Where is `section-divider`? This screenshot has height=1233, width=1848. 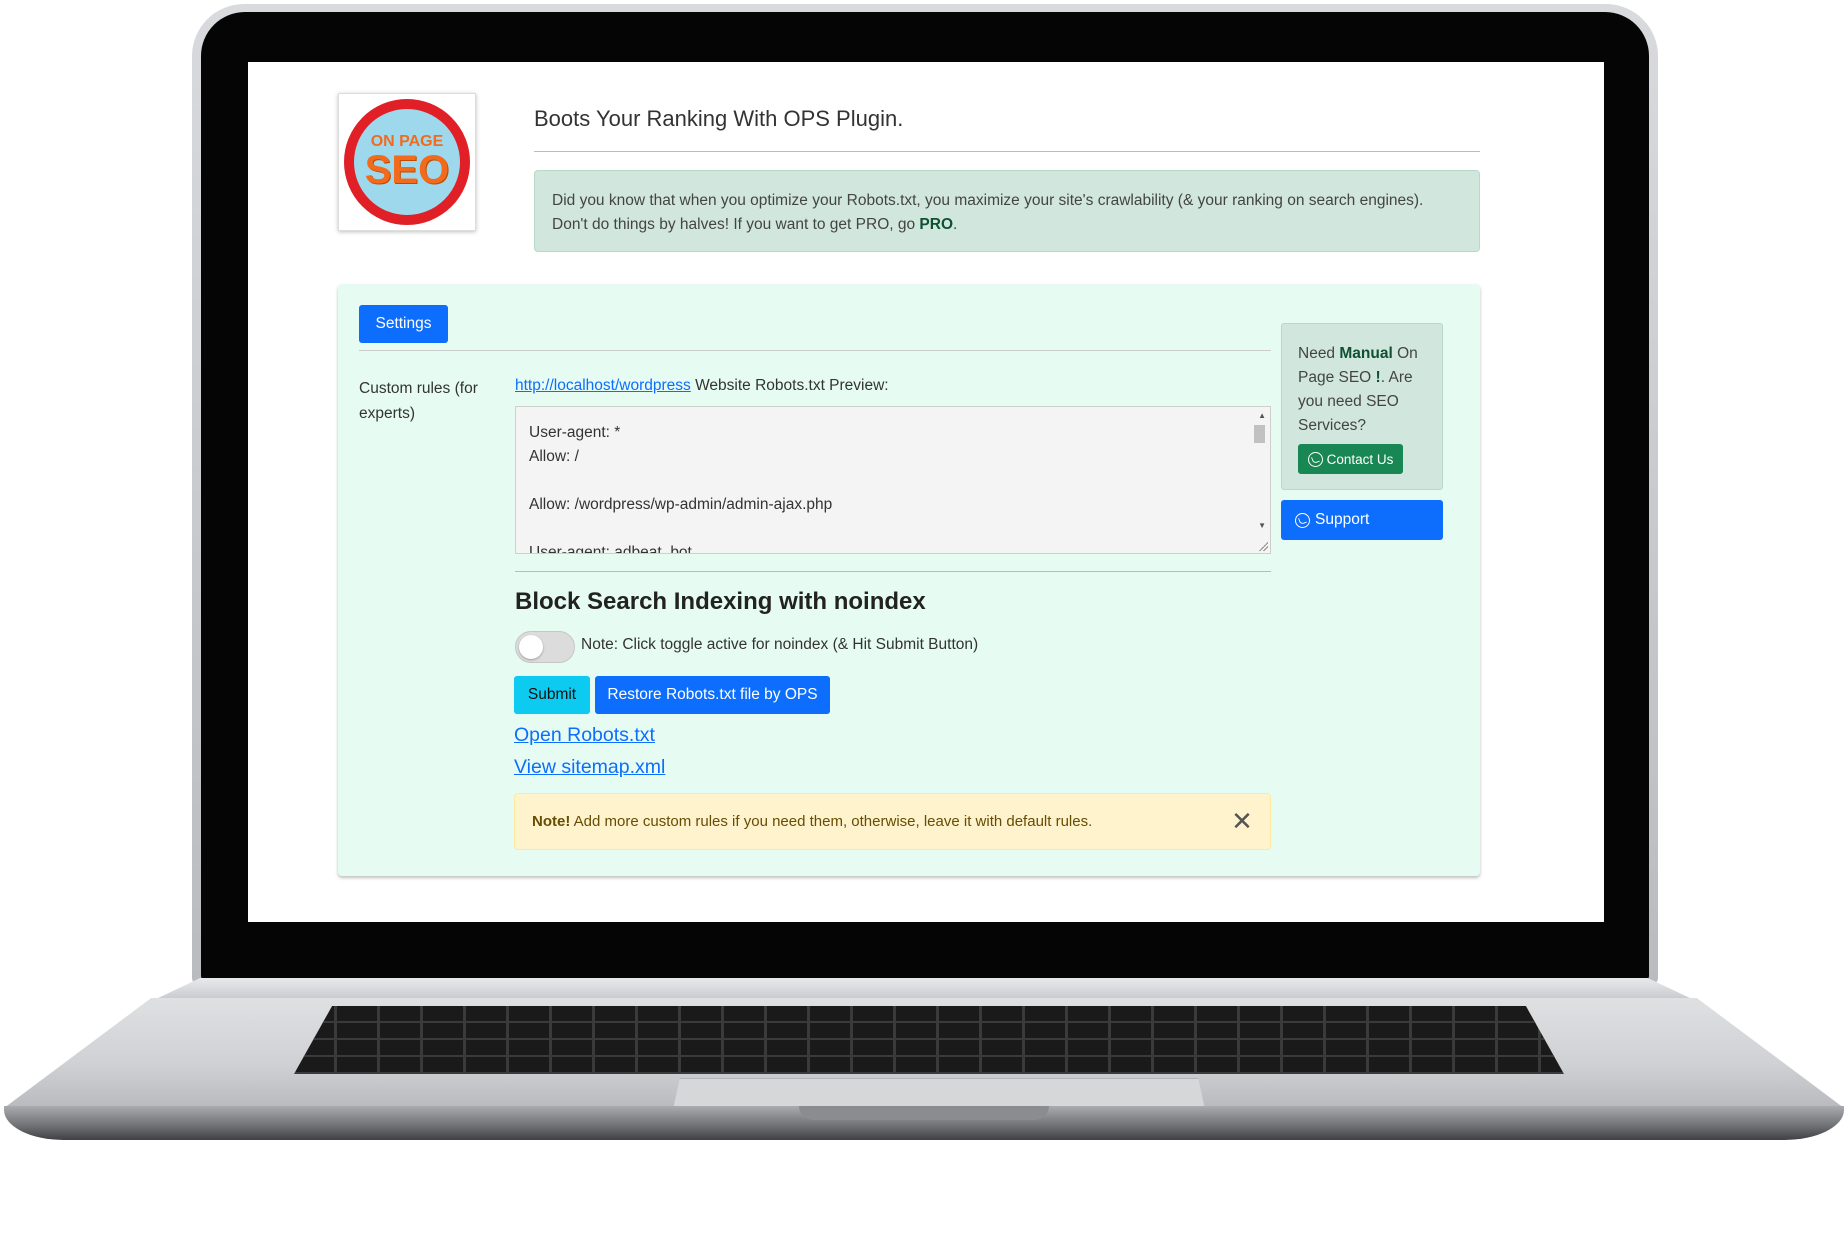 section-divider is located at coordinates (893, 571).